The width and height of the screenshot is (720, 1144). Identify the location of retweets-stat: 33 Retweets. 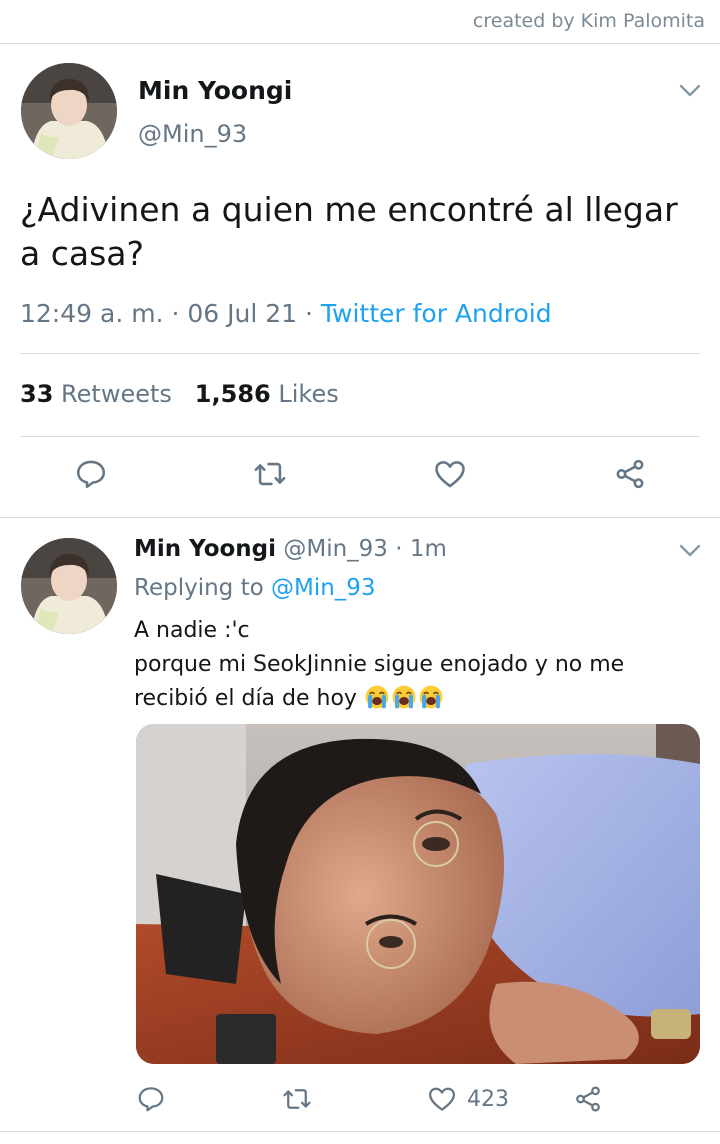
(96, 394).